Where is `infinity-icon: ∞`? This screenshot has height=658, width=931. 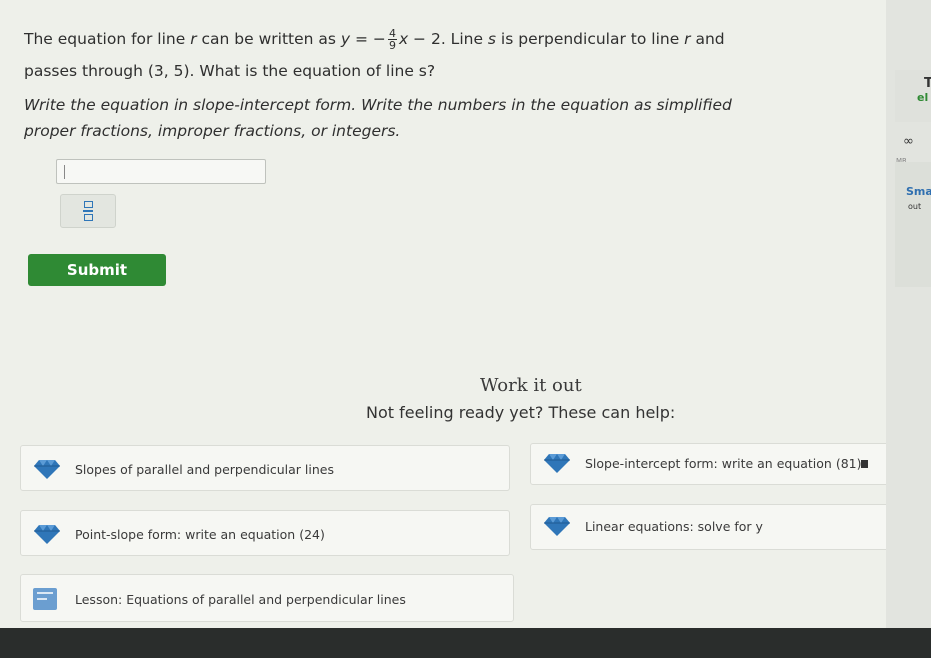
infinity-icon: ∞ is located at coordinates (908, 141).